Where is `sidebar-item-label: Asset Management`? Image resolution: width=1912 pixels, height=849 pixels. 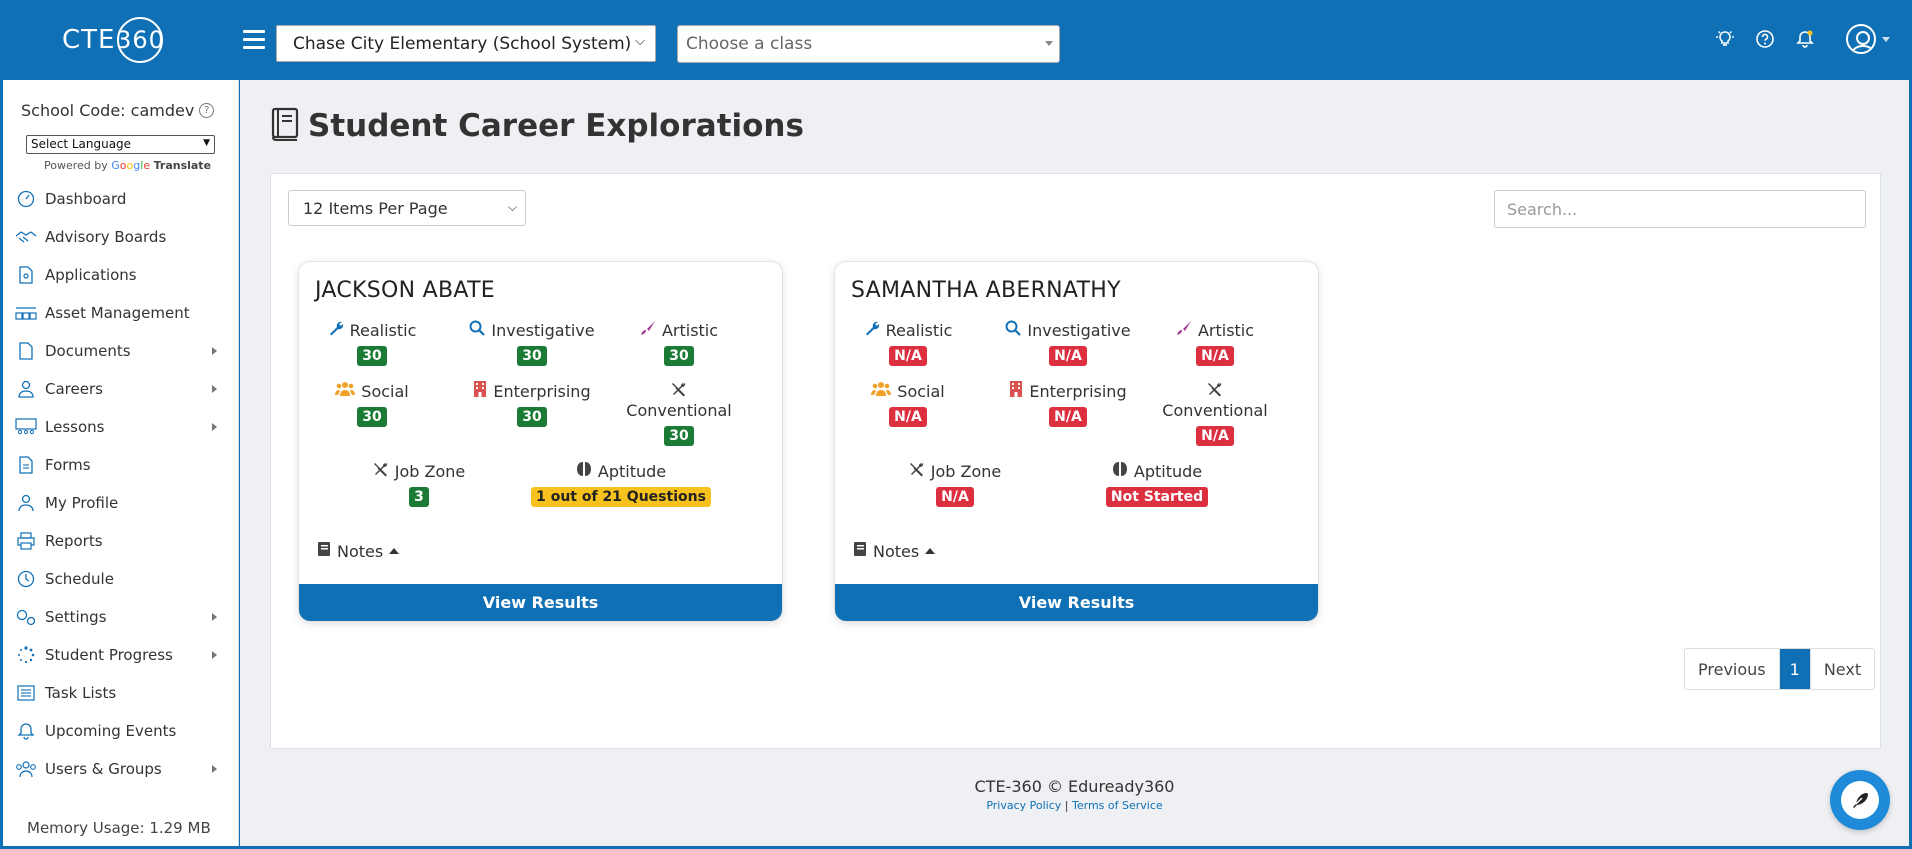 sidebar-item-label: Asset Management is located at coordinates (117, 313).